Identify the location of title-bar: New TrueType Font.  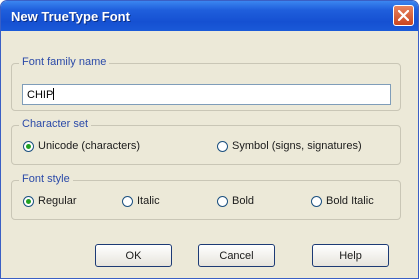
(209, 16).